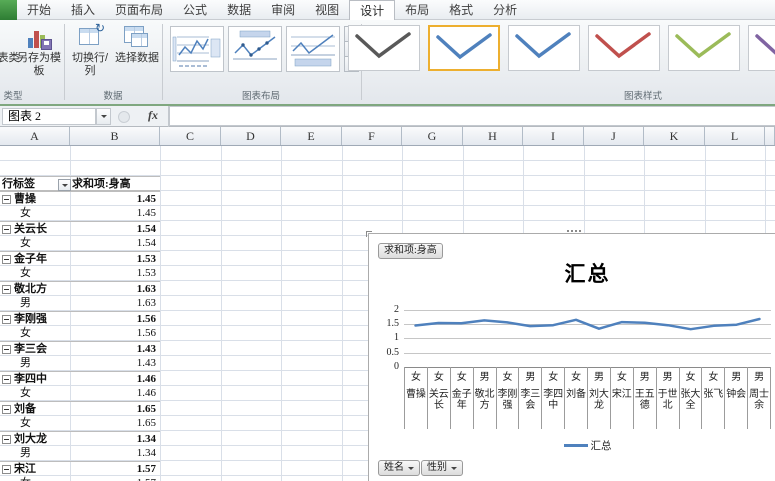 The height and width of the screenshot is (481, 775). Describe the element at coordinates (472, 116) in the screenshot. I see `formula-input` at that location.